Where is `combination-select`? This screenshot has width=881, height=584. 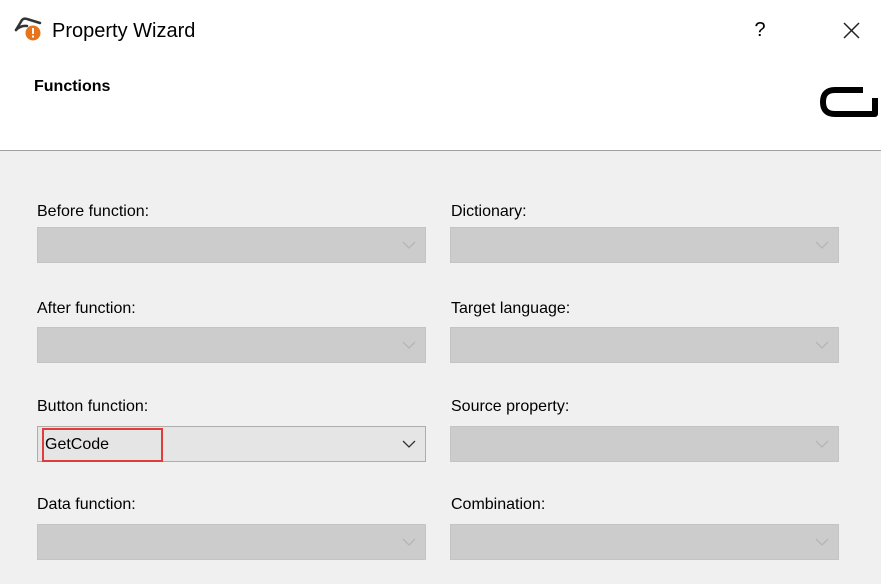
combination-select is located at coordinates (644, 542).